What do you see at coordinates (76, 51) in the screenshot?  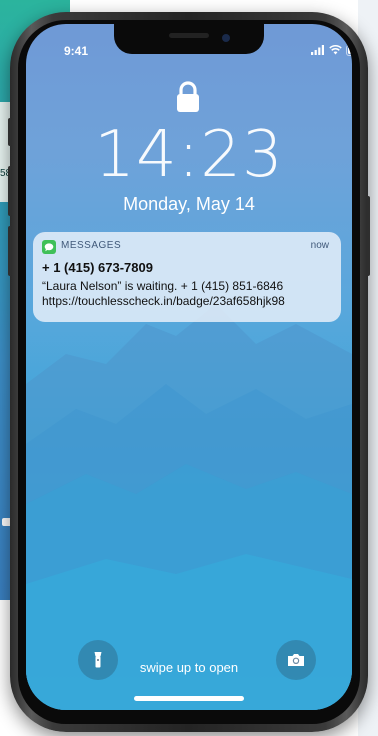 I see `status-time: 9:41` at bounding box center [76, 51].